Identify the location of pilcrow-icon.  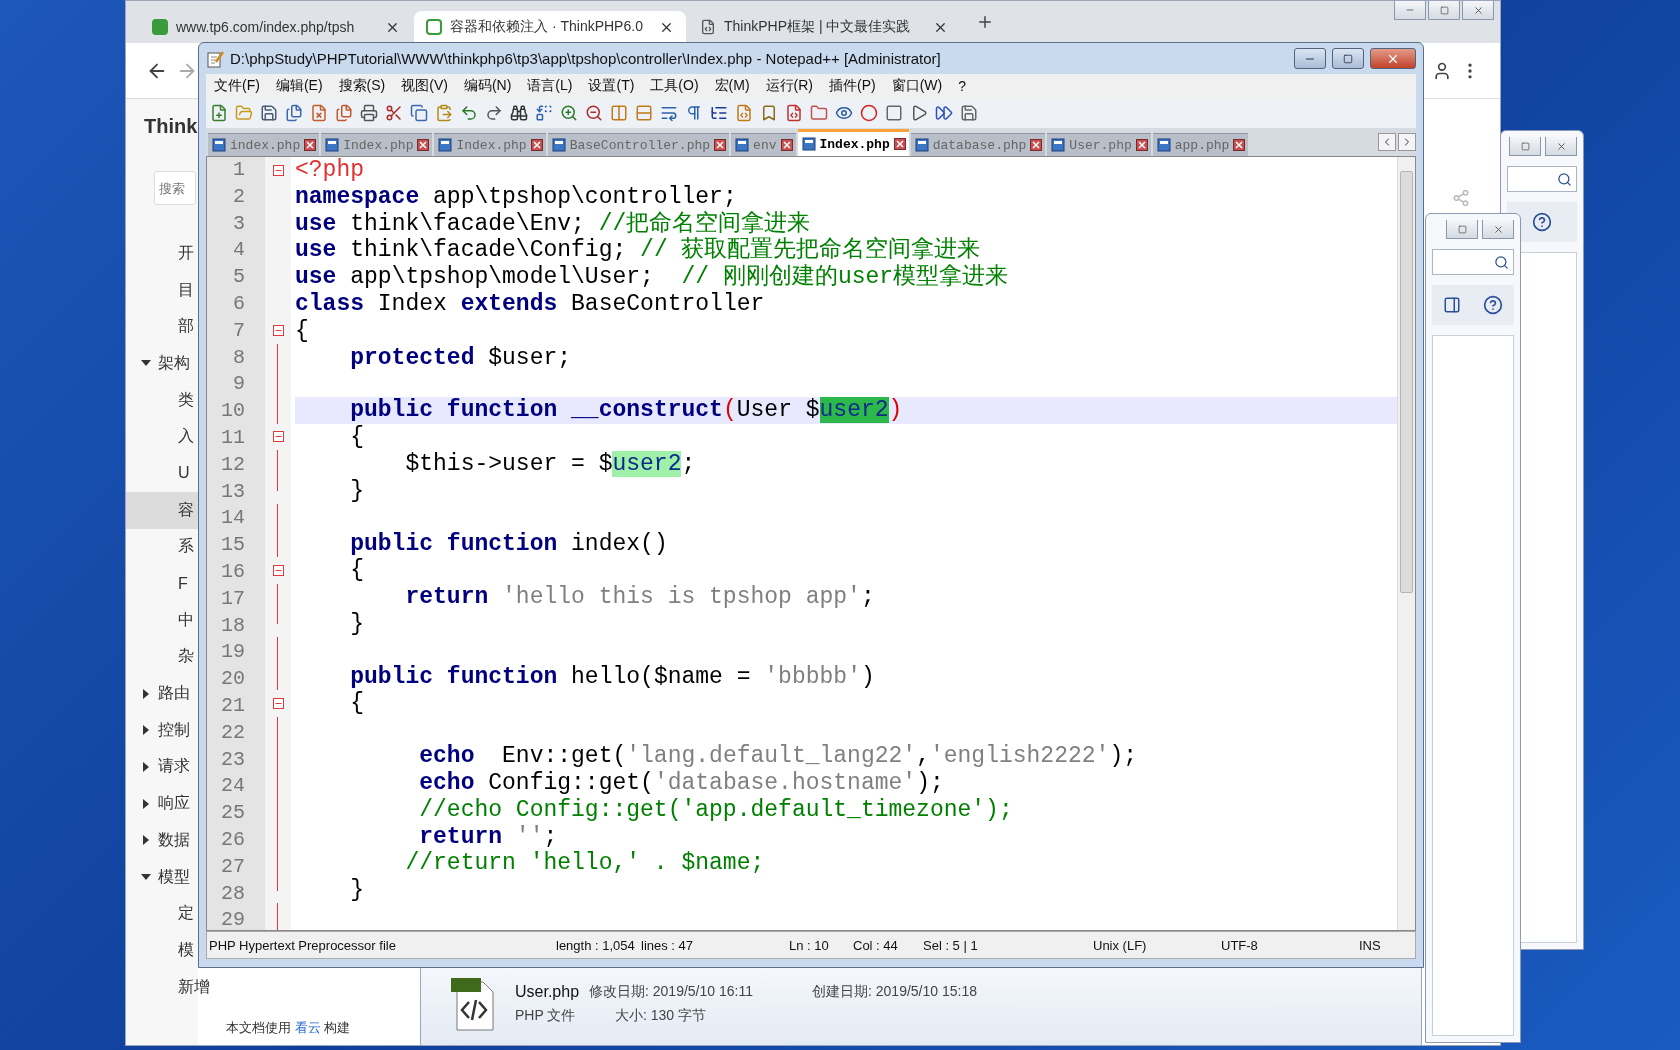
(694, 113).